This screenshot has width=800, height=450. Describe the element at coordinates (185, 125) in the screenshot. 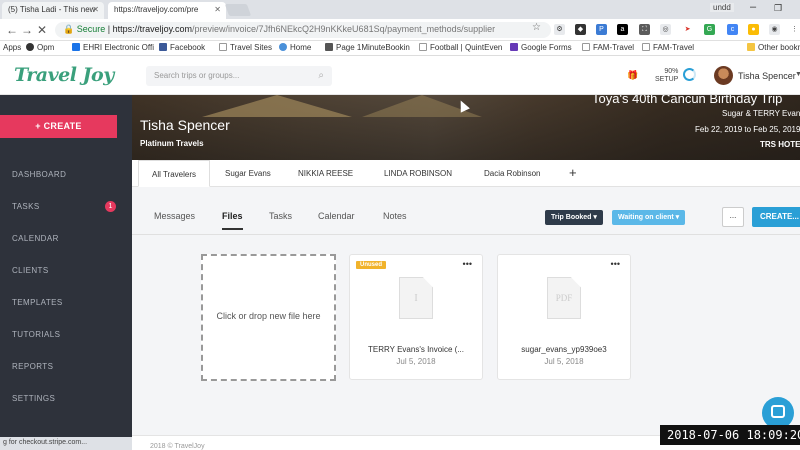

I see `agent-name: Tisha Spencer` at that location.